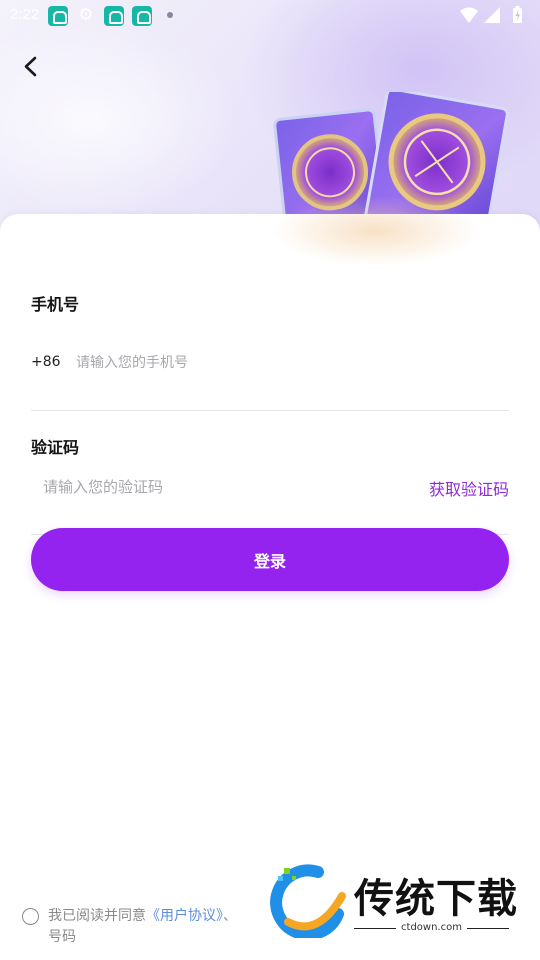 This screenshot has width=540, height=960. Describe the element at coordinates (517, 14) in the screenshot. I see `battery-charging-icon` at that location.